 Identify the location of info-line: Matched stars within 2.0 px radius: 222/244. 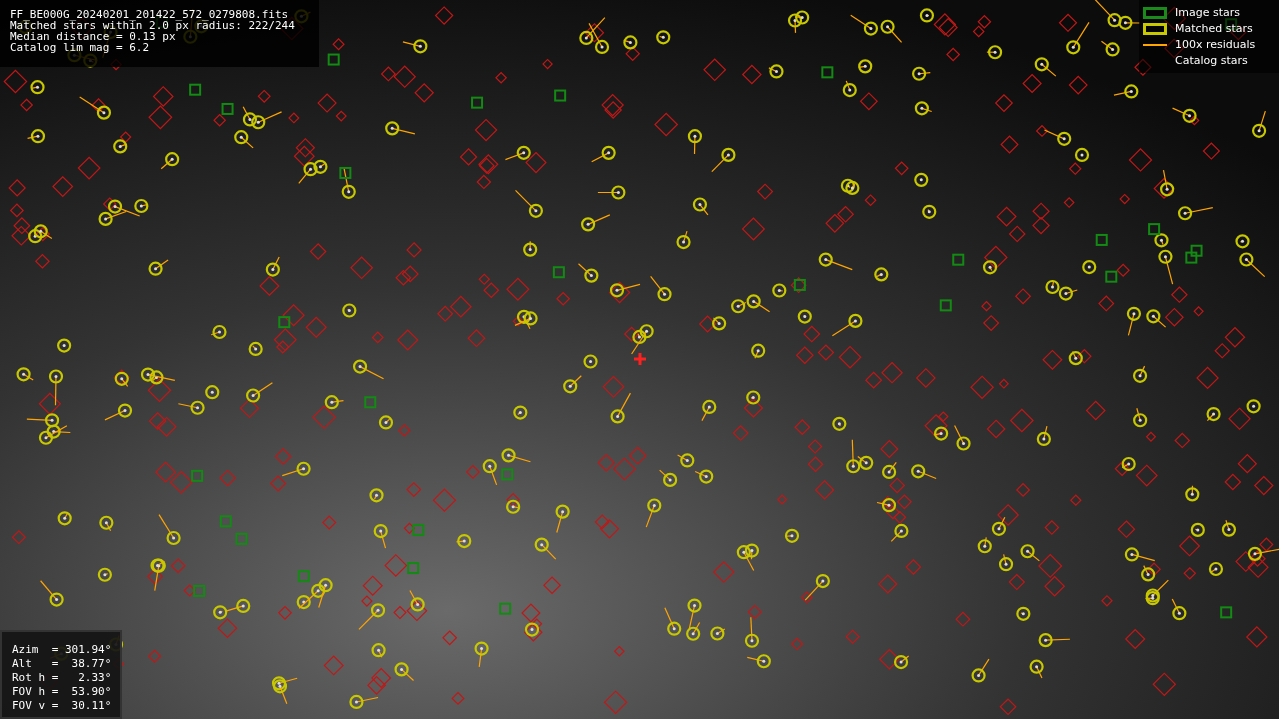
(153, 25).